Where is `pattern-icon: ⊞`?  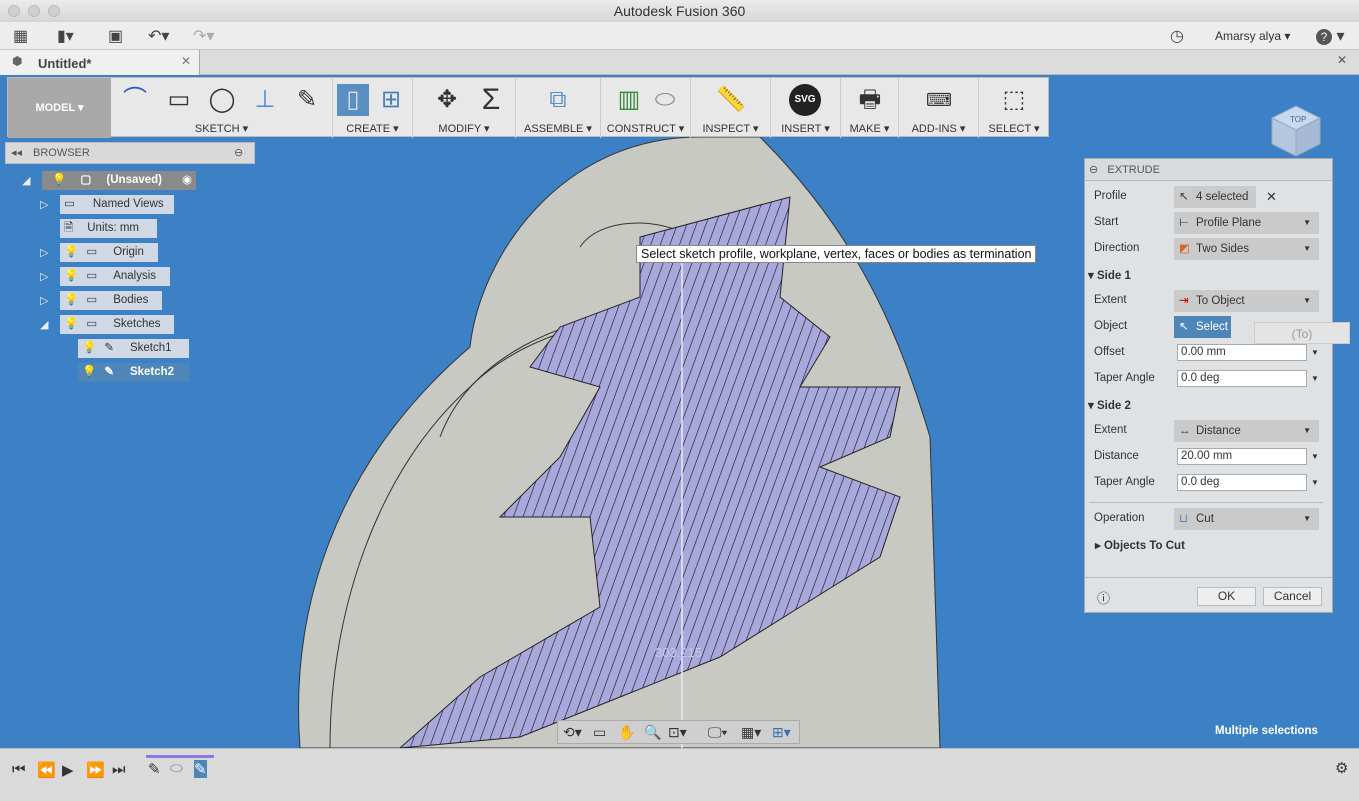
pattern-icon: ⊞ is located at coordinates (391, 100).